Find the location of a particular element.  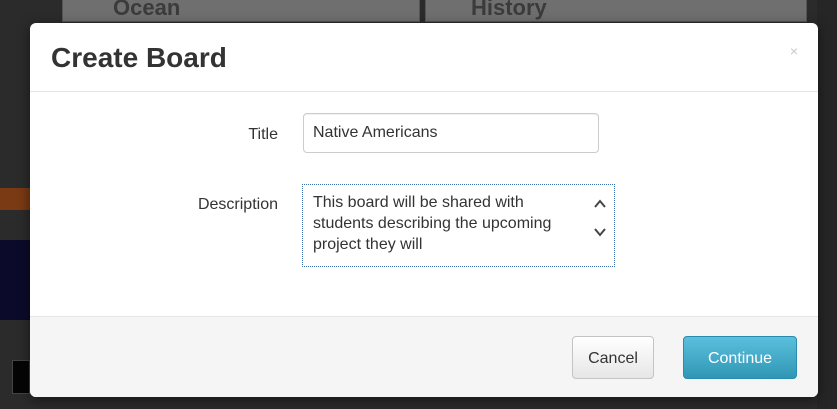

background-board-title: Ocean is located at coordinates (147, 10).